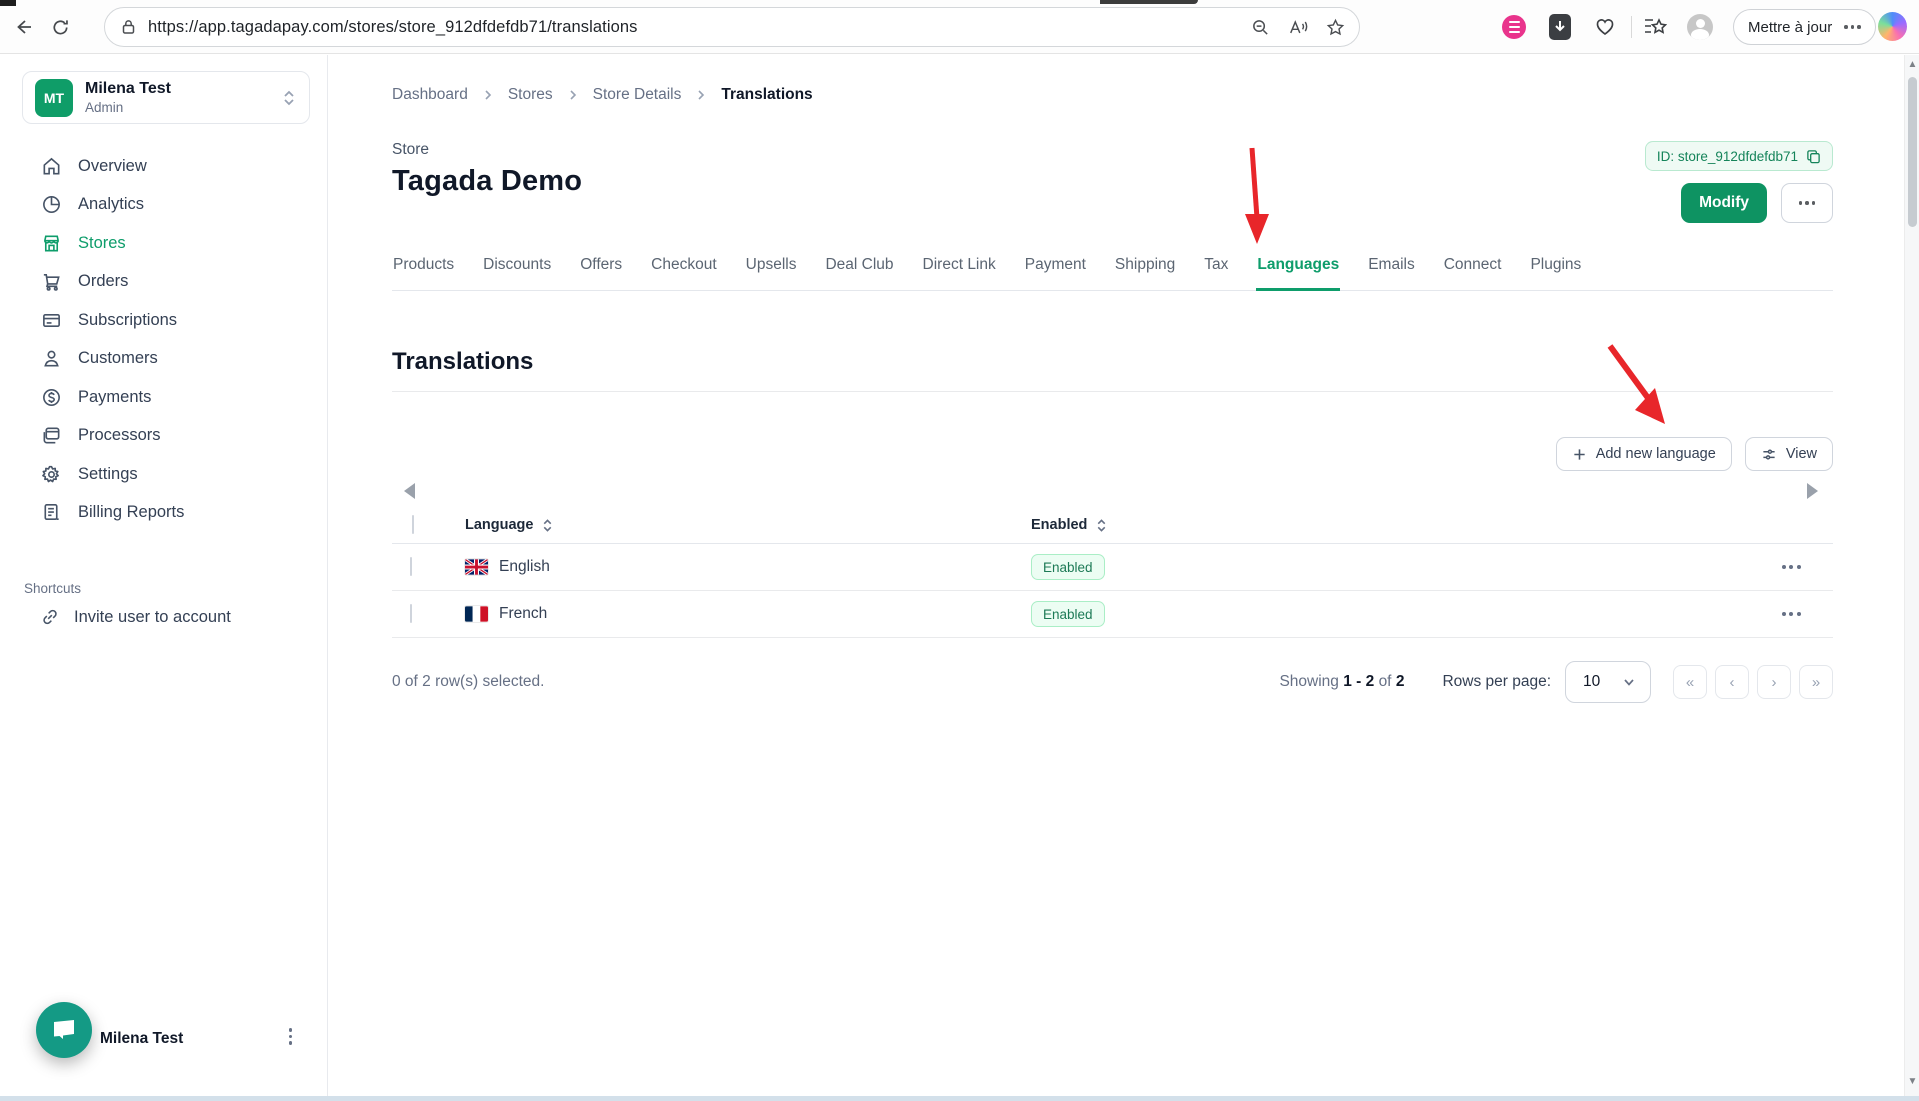  I want to click on sidebar-item-billing-reports: Billing Reports, so click(164, 513).